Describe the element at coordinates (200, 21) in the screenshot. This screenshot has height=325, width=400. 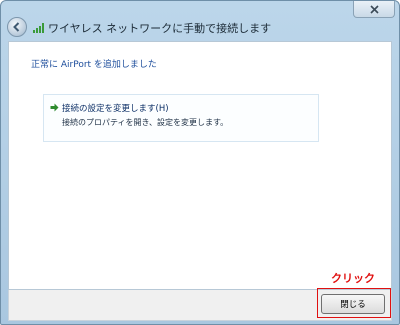
I see `title-bar: ワイヤレス ネットワークに手動で接続します` at that location.